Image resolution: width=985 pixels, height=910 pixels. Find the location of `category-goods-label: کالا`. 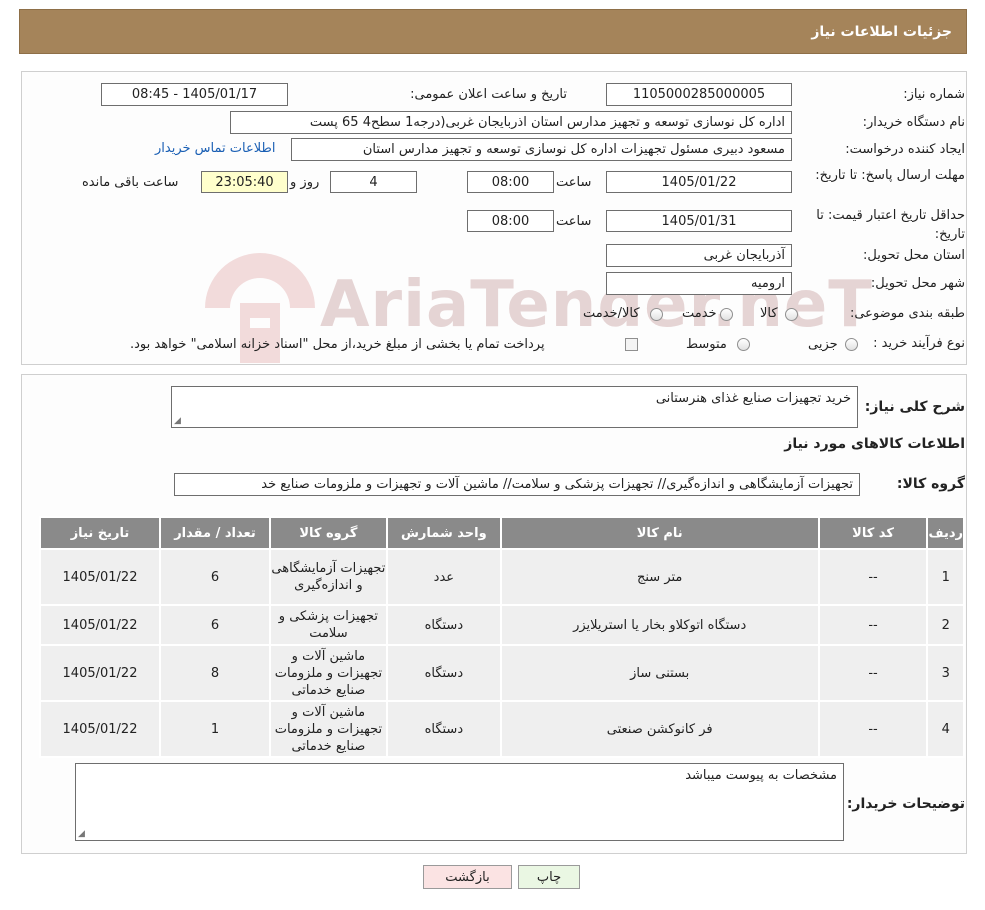

category-goods-label: کالا is located at coordinates (769, 313).